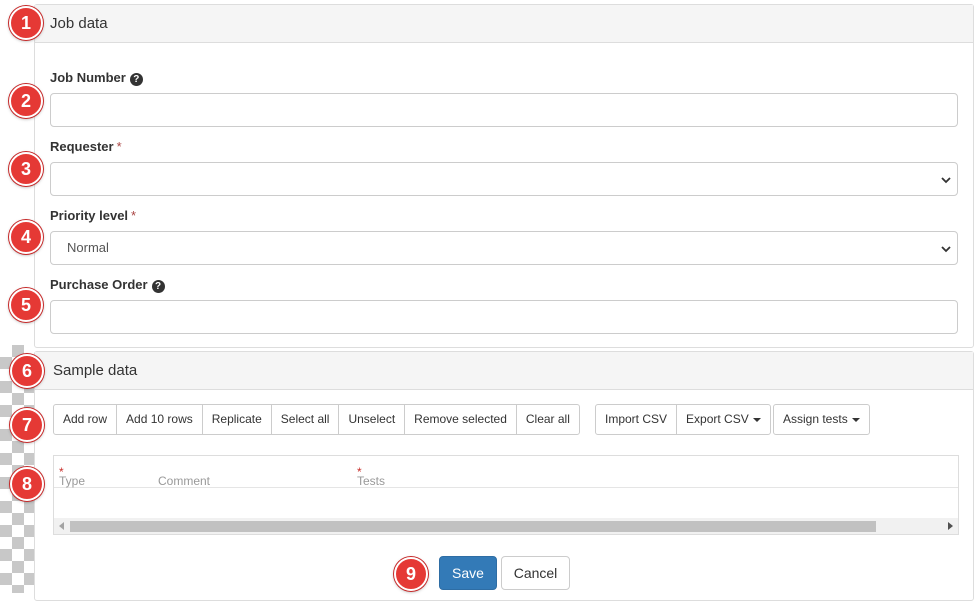 This screenshot has height=601, width=978. What do you see at coordinates (85, 419) in the screenshot?
I see `add-row-button: Add row` at bounding box center [85, 419].